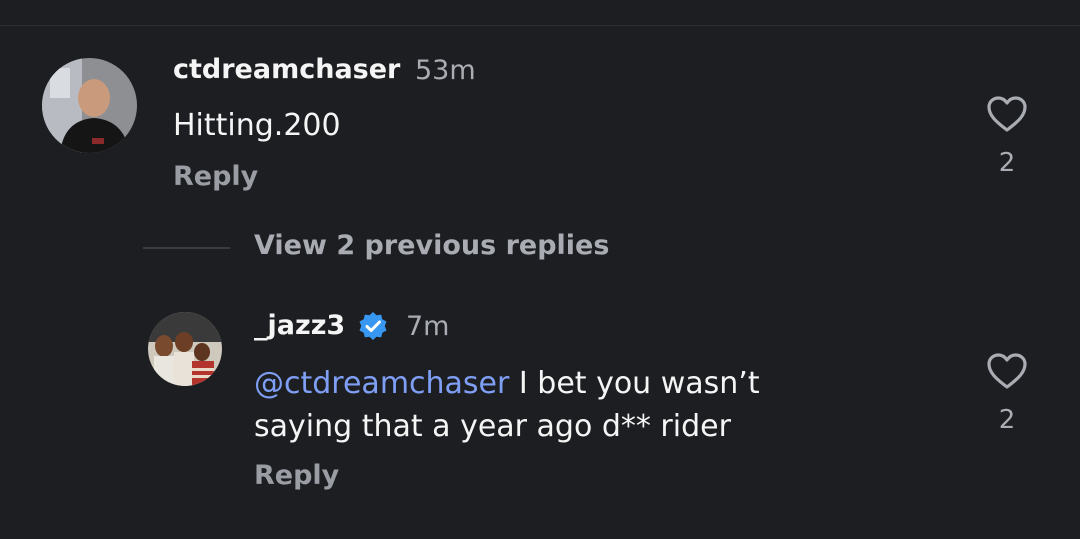 The height and width of the screenshot is (539, 1080). What do you see at coordinates (428, 326) in the screenshot?
I see `comment-timestamp: 7m` at bounding box center [428, 326].